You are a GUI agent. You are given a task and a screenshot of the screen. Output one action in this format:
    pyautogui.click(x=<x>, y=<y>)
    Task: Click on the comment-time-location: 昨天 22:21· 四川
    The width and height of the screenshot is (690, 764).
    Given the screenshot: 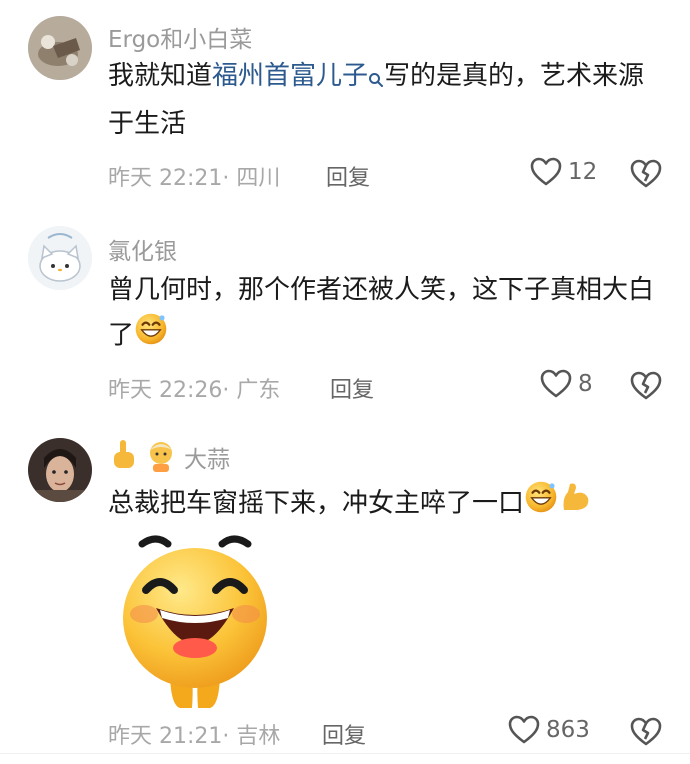 What is the action you would take?
    pyautogui.click(x=194, y=178)
    